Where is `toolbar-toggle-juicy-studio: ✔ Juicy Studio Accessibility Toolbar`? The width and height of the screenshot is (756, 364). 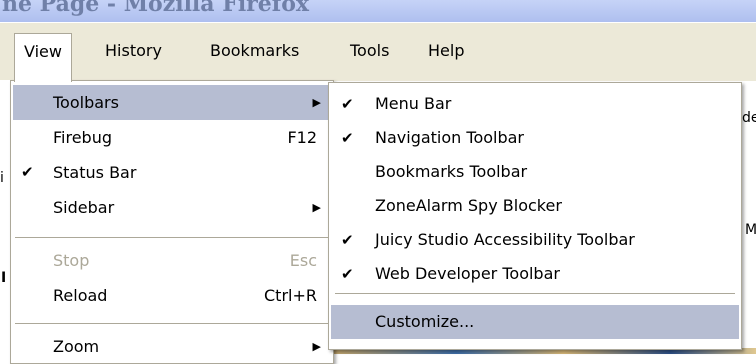 toolbar-toggle-juicy-studio: ✔ Juicy Studio Accessibility Toolbar is located at coordinates (535, 240).